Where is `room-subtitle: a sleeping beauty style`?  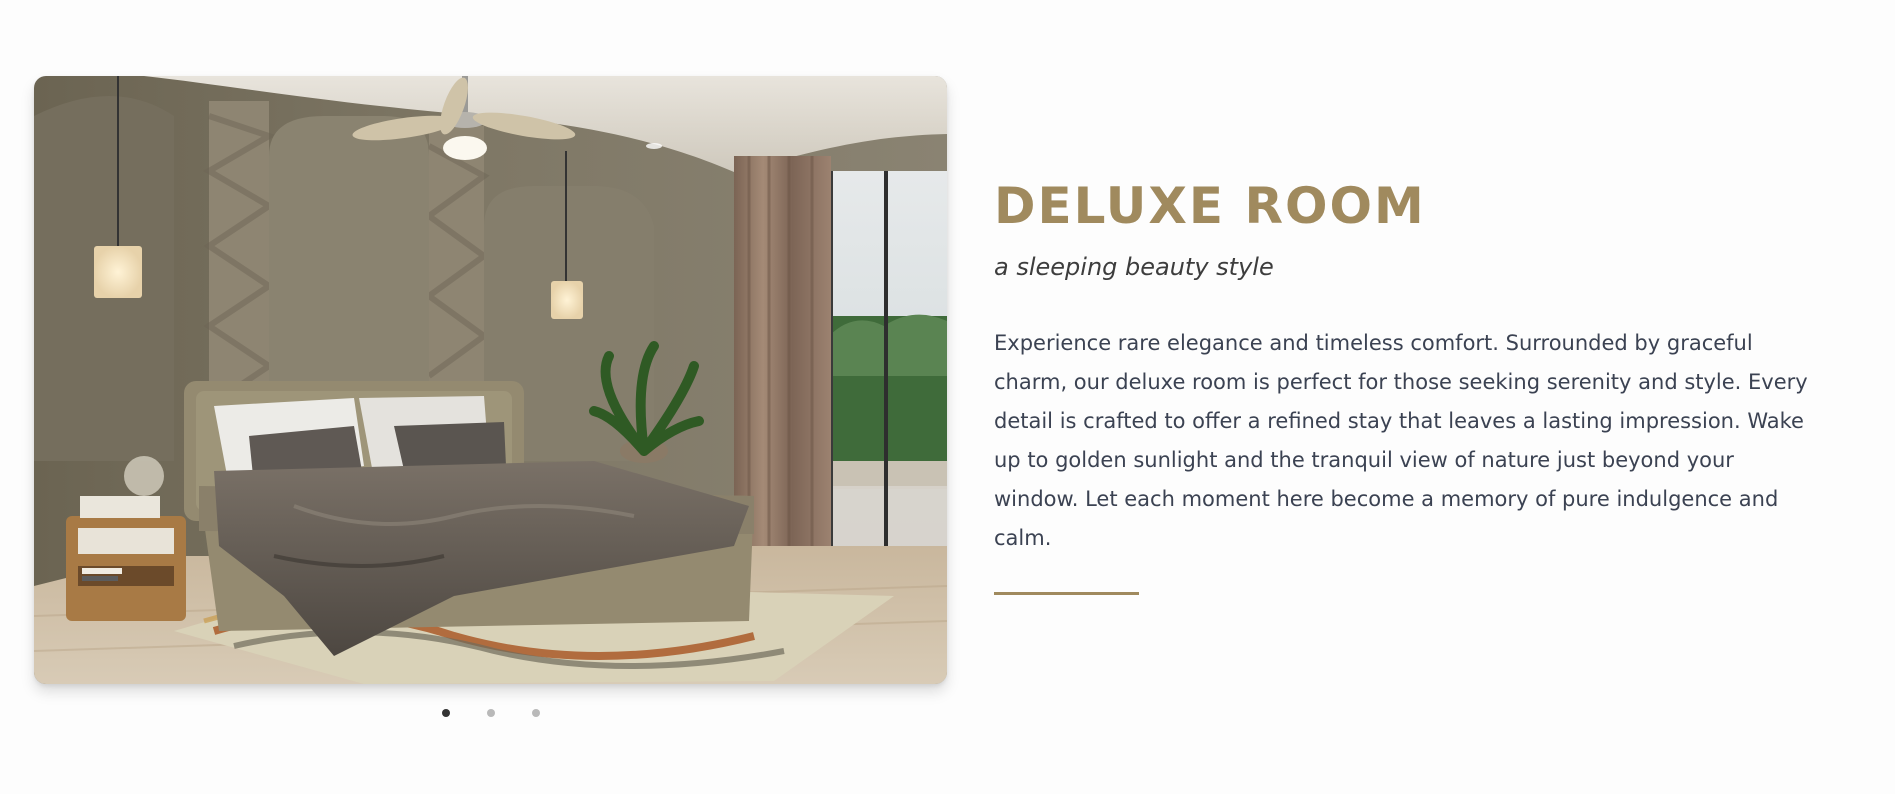
room-subtitle: a sleeping beauty style is located at coordinates (1134, 267).